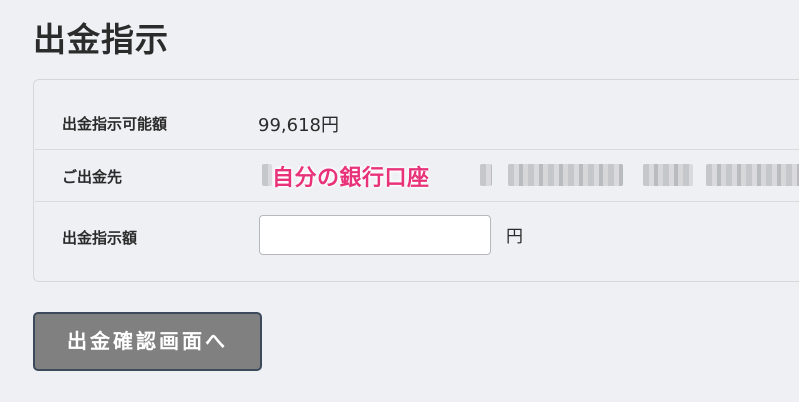  What do you see at coordinates (92, 177) in the screenshot?
I see `destination-label: ご出金先` at bounding box center [92, 177].